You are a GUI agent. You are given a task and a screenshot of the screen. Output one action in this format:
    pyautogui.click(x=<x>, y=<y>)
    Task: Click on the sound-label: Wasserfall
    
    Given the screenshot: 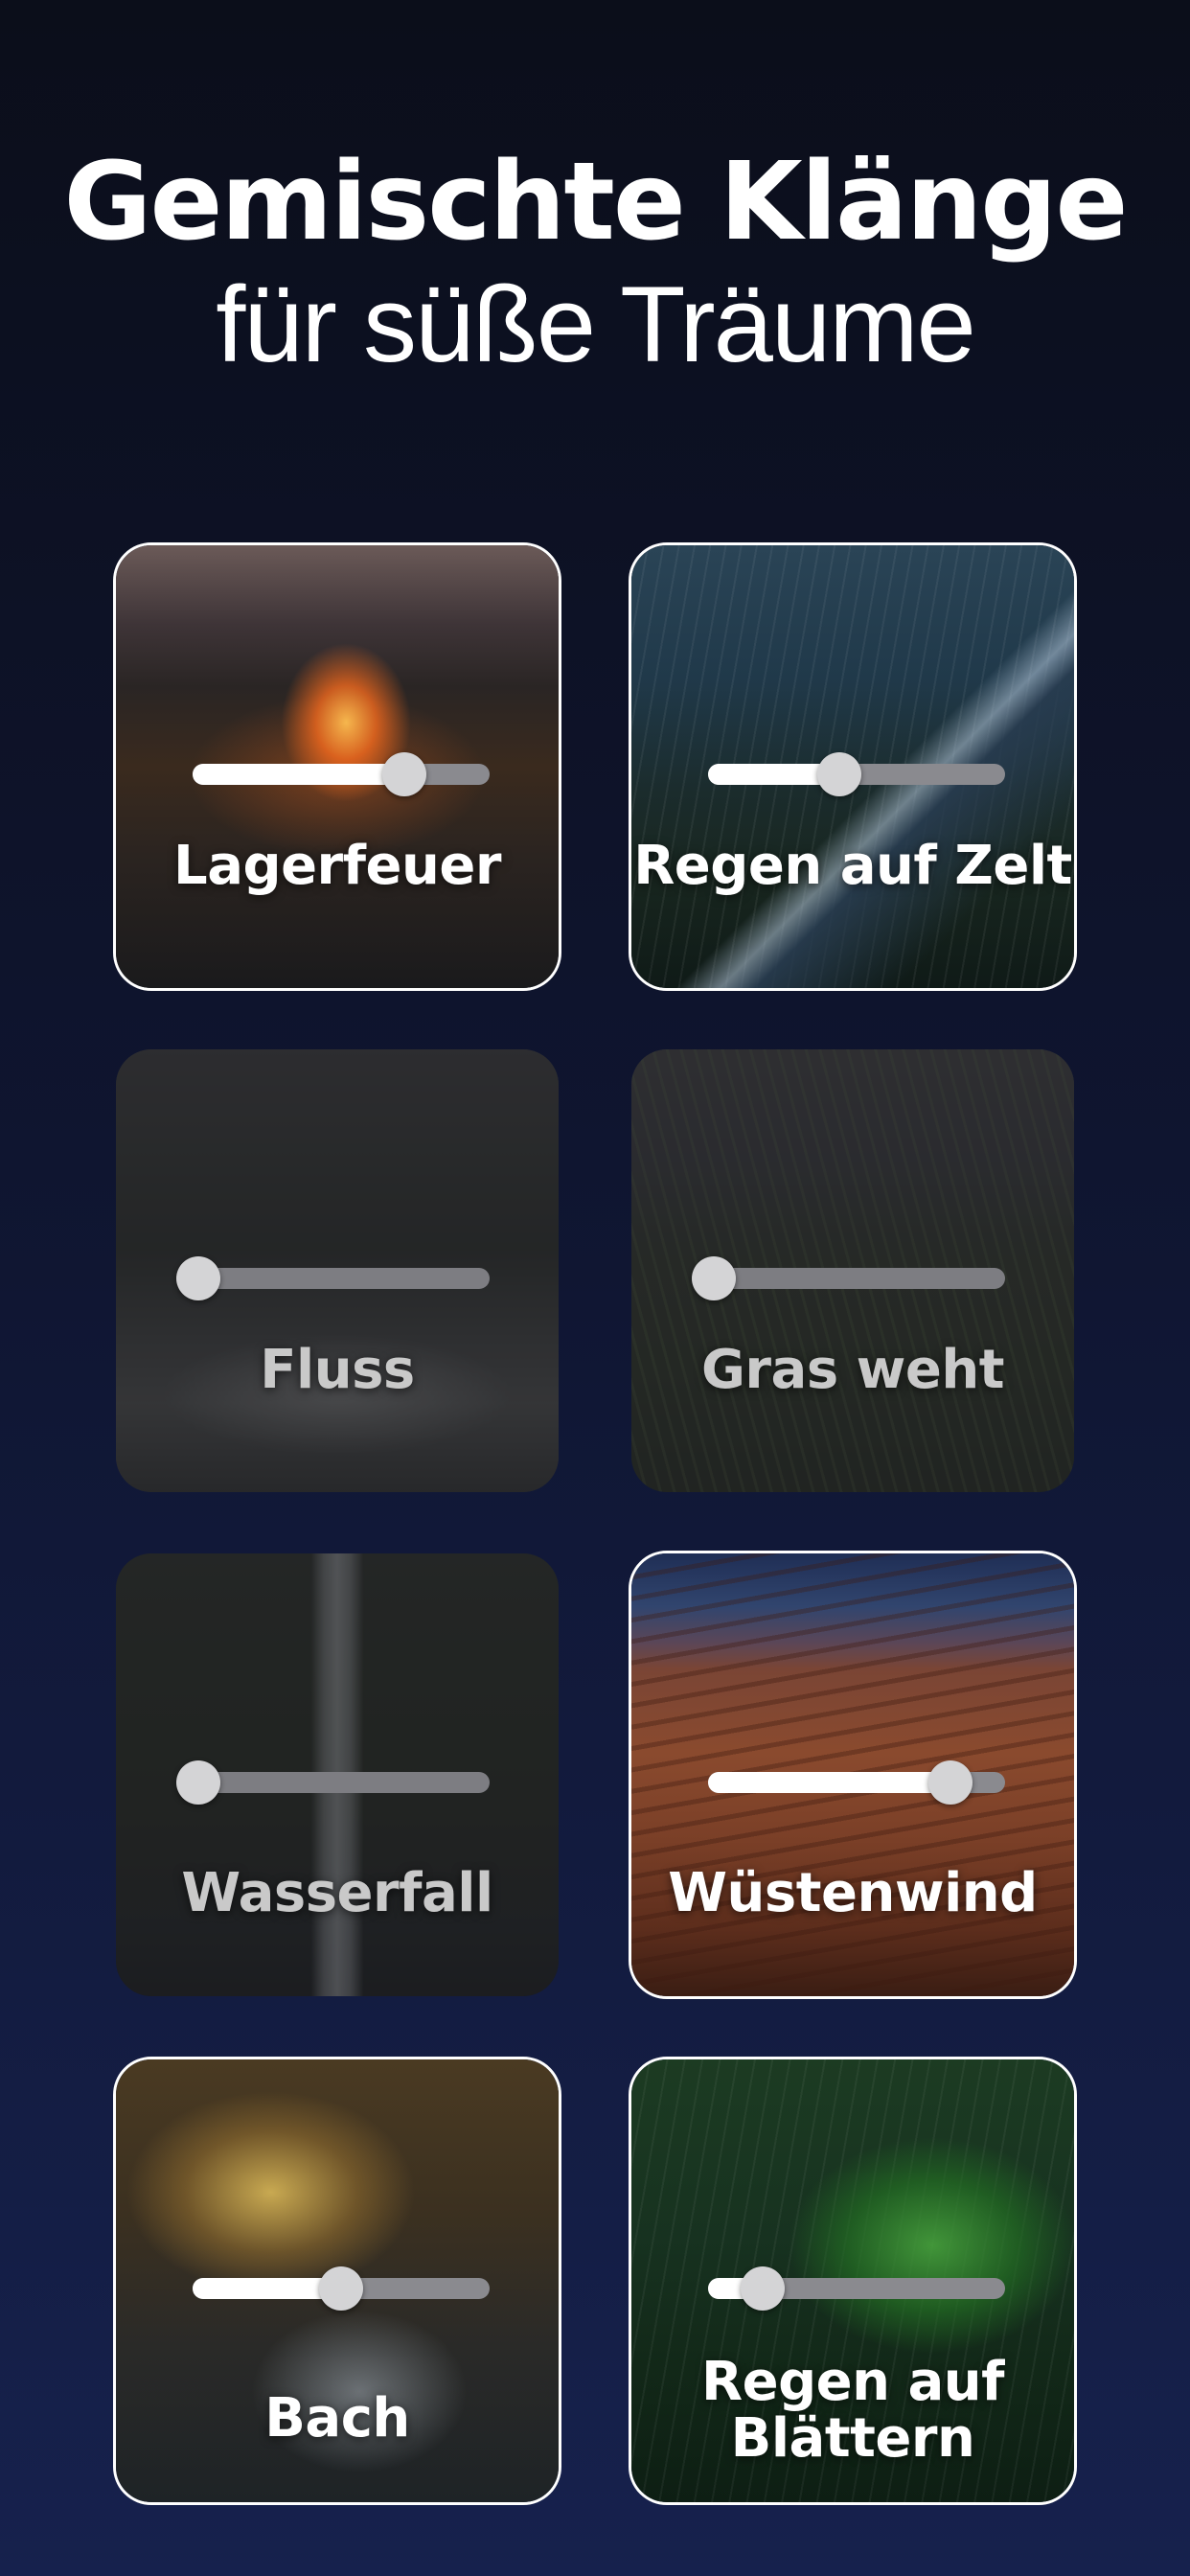 What is the action you would take?
    pyautogui.click(x=337, y=1893)
    